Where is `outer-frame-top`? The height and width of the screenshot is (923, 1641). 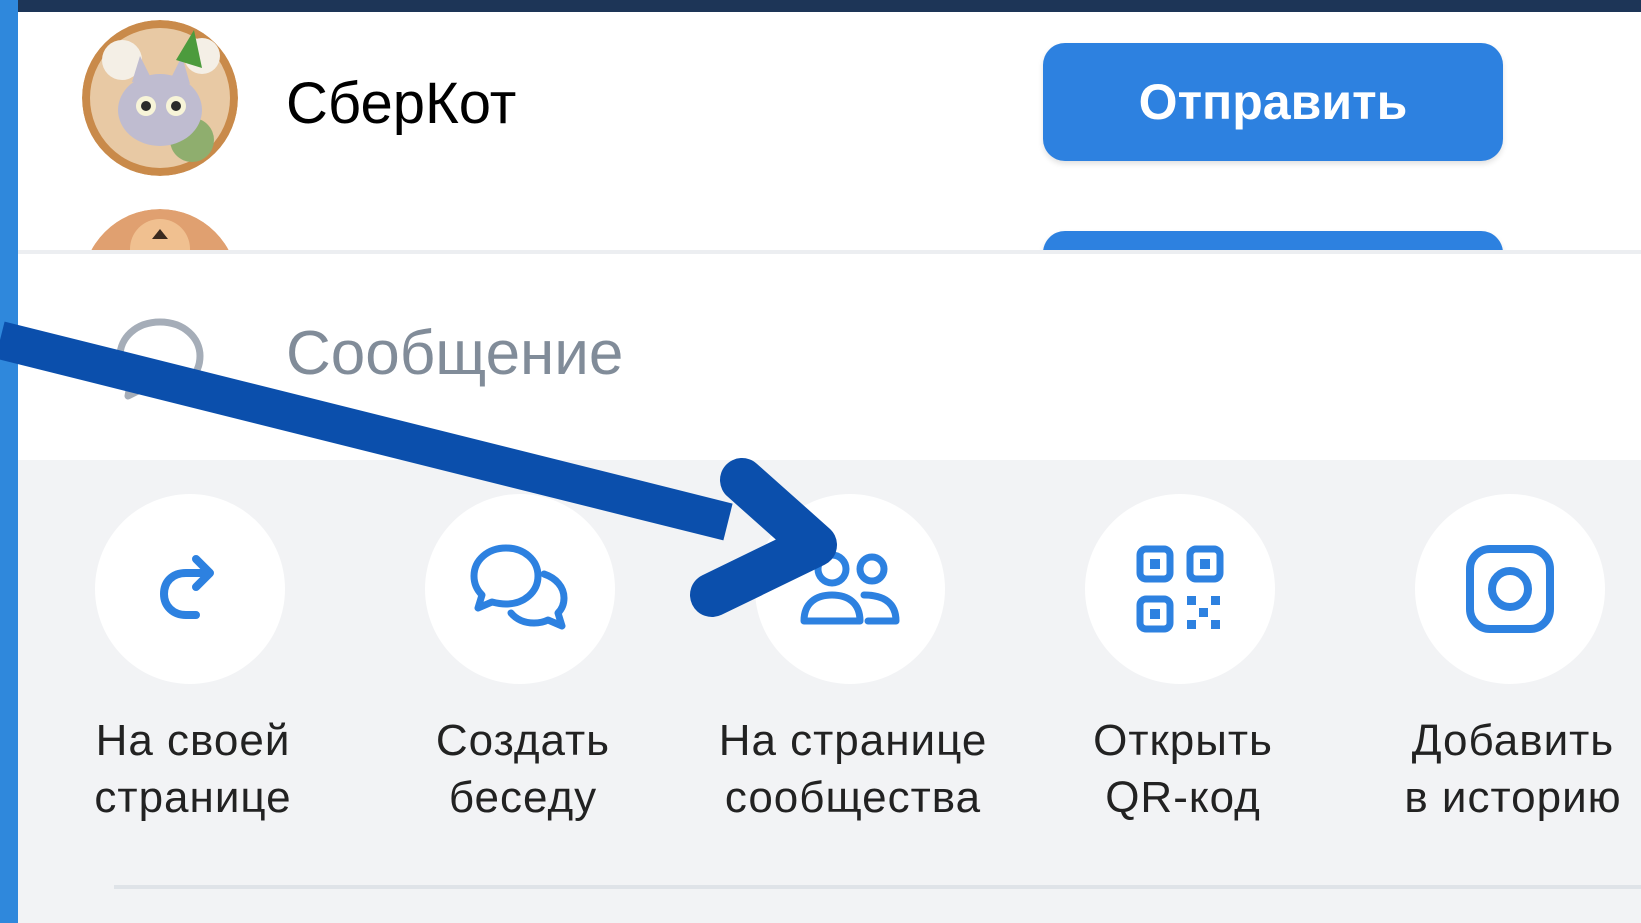 outer-frame-top is located at coordinates (820, 6).